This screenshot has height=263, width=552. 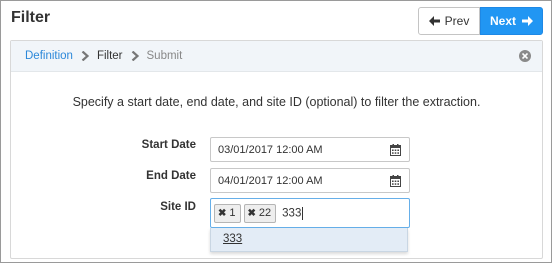 I want to click on end-date-field: 04/01/2017 12:00 AM, so click(x=310, y=180).